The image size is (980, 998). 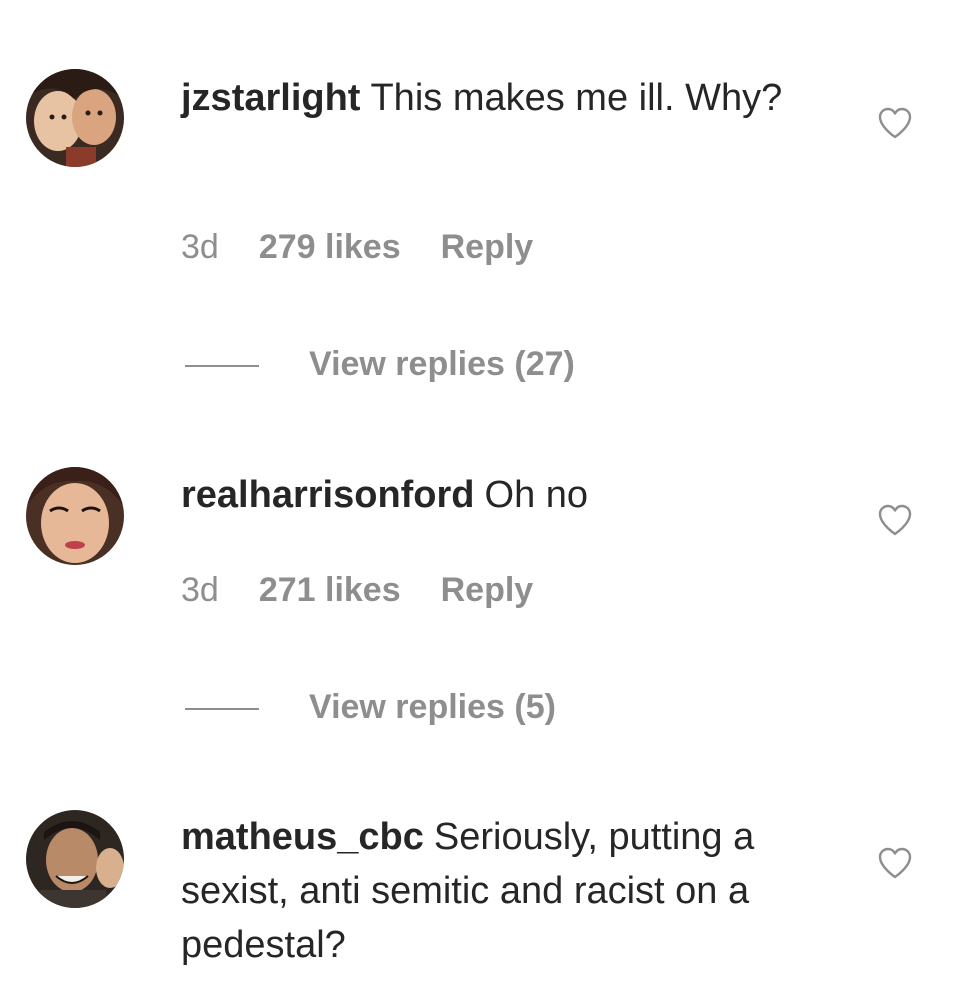 I want to click on comment-likes: 271 likes, so click(x=330, y=590).